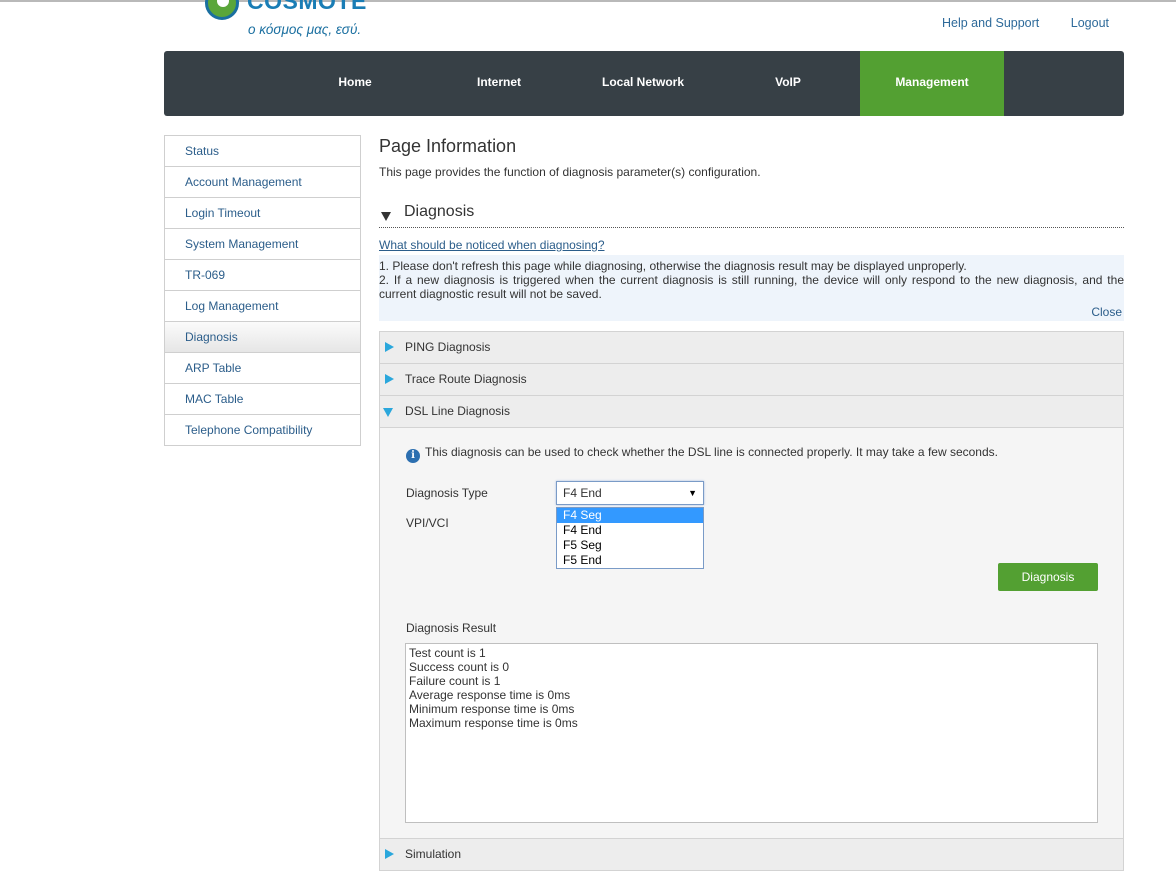 The height and width of the screenshot is (890, 1176). I want to click on accordion-label: DSL Line Diagnosis, so click(457, 411).